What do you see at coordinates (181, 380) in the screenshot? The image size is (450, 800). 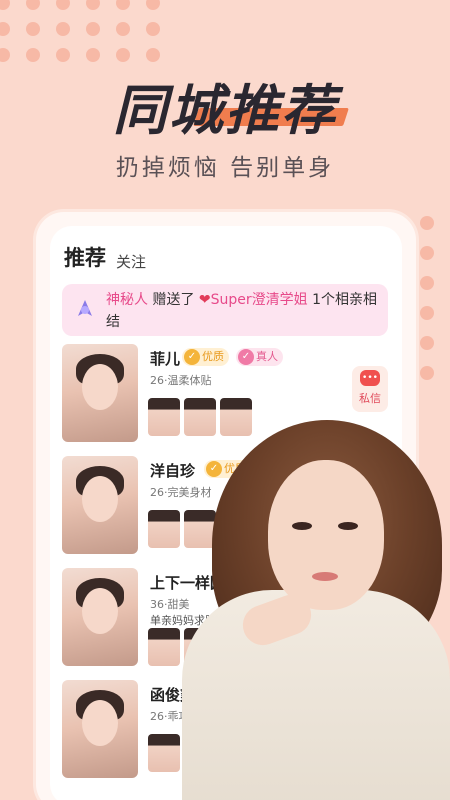 I see `profile-age-tag: 26·温柔体贴` at bounding box center [181, 380].